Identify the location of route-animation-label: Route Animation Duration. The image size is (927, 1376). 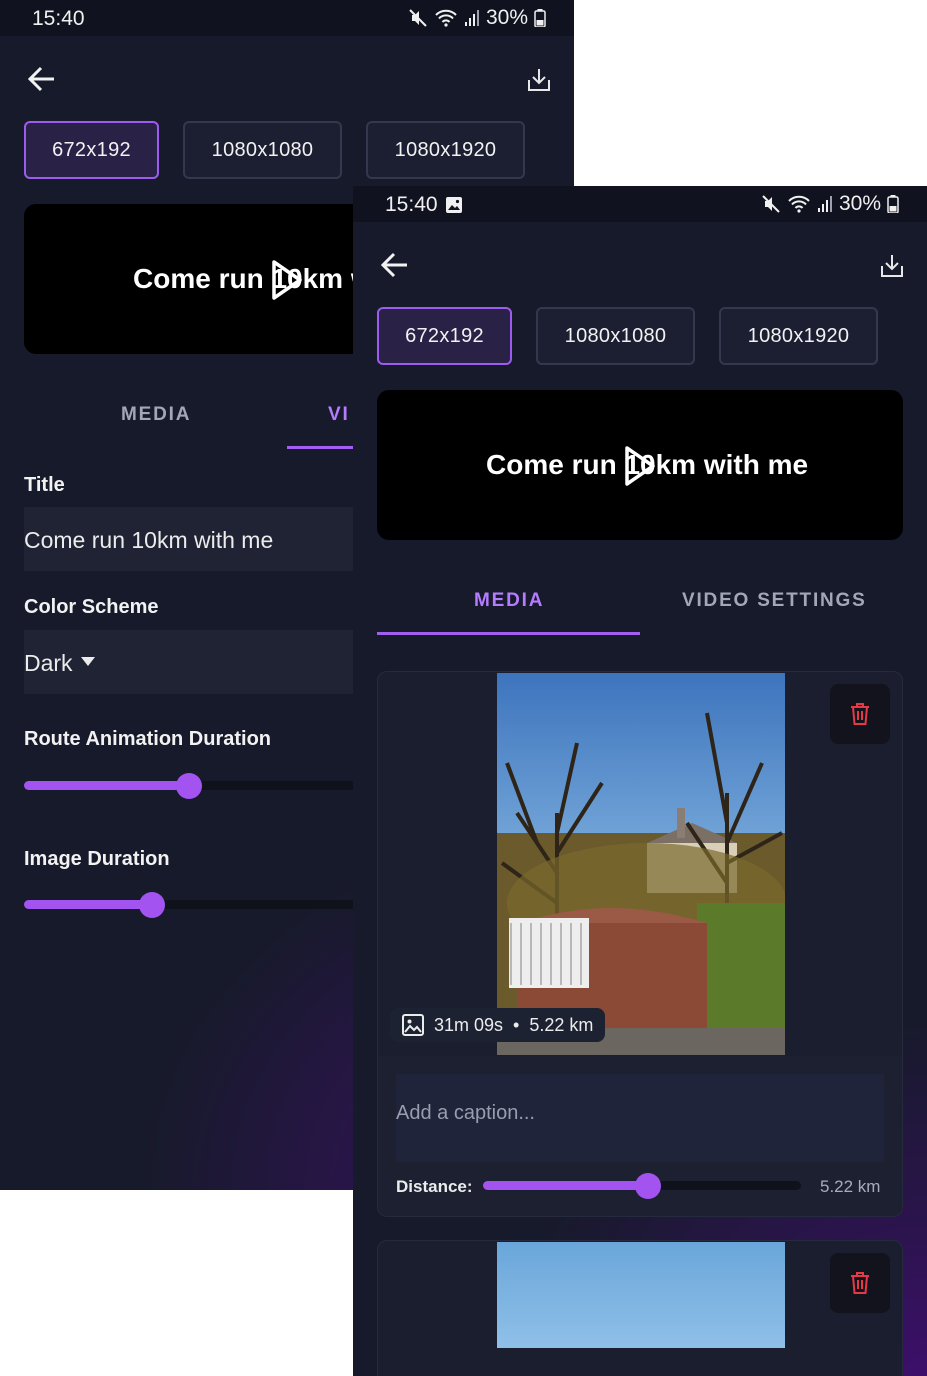
(148, 739).